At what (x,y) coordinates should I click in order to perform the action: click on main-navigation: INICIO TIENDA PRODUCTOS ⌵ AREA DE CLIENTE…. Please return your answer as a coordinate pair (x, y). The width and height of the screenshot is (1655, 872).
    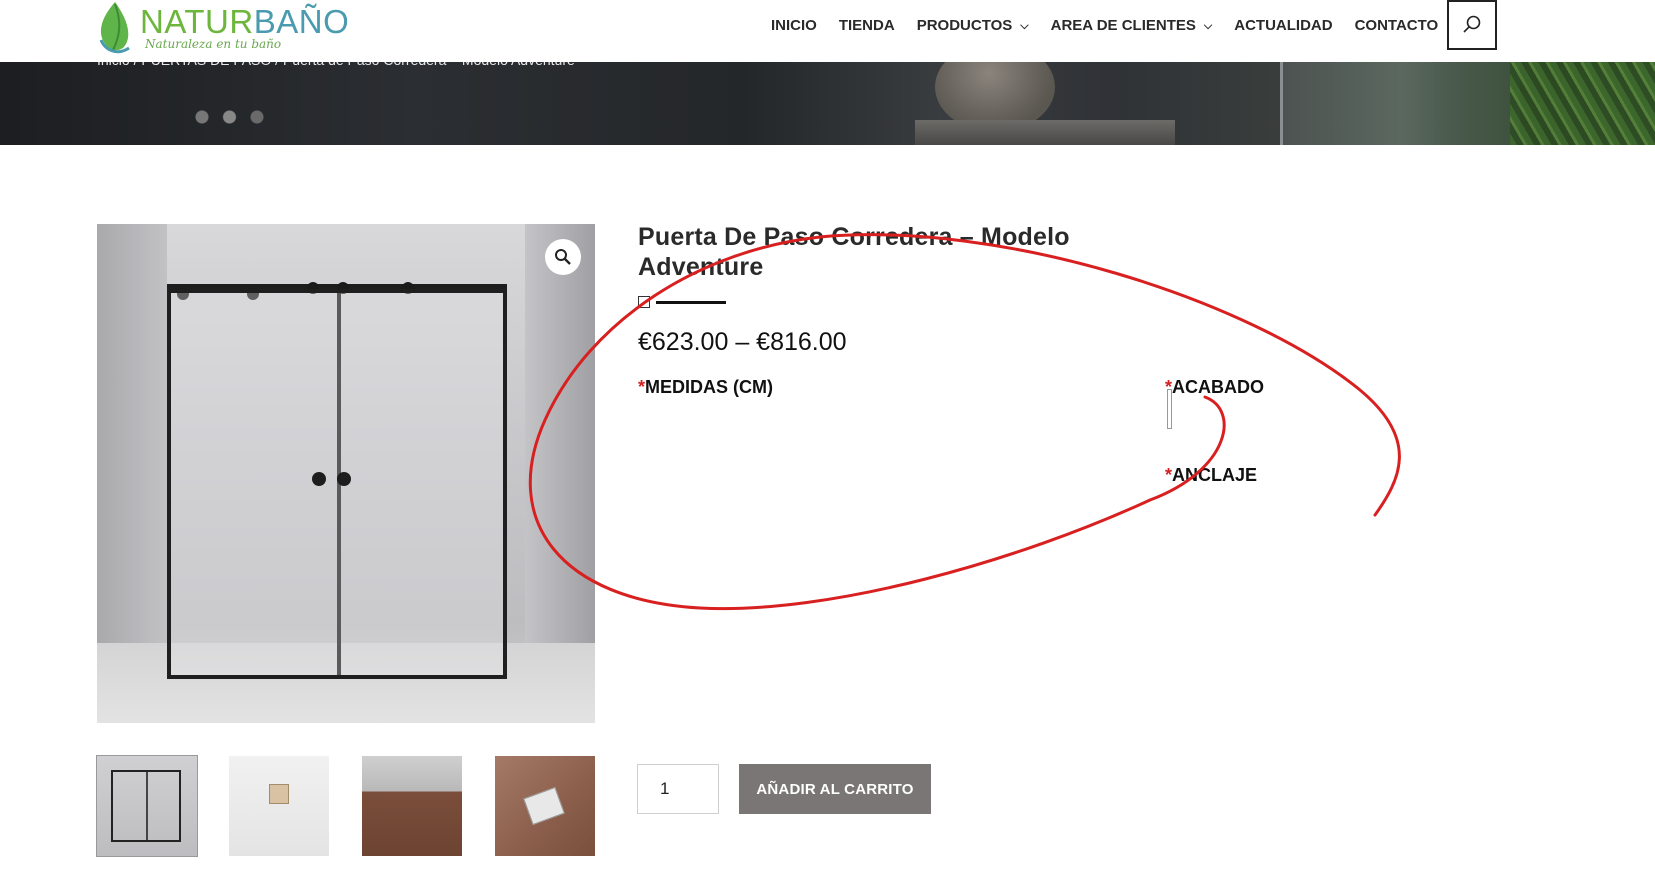
    Looking at the image, I should click on (1115, 25).